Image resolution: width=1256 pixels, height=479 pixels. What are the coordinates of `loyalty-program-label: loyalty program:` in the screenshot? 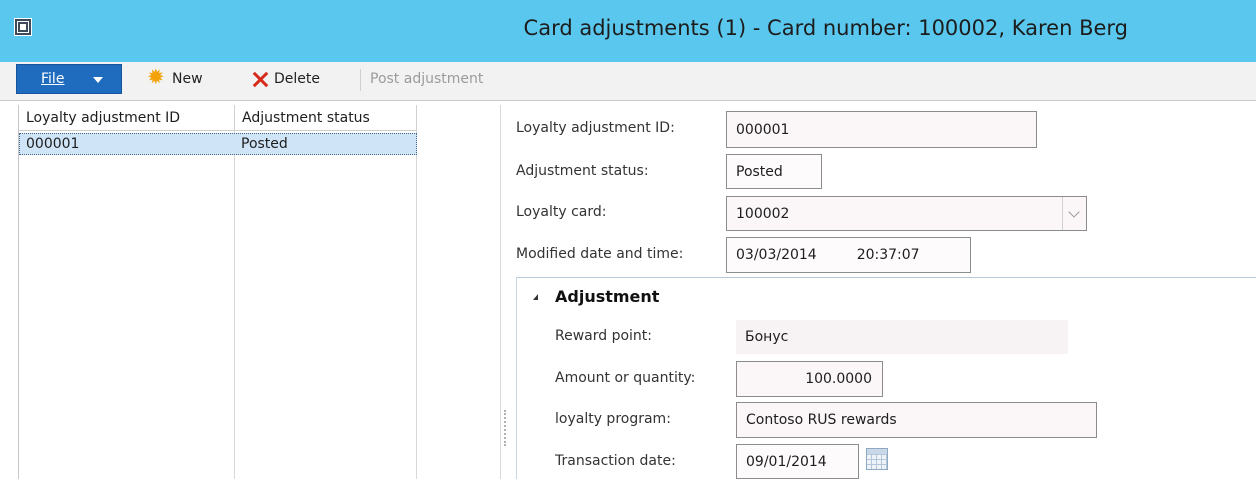 It's located at (613, 419).